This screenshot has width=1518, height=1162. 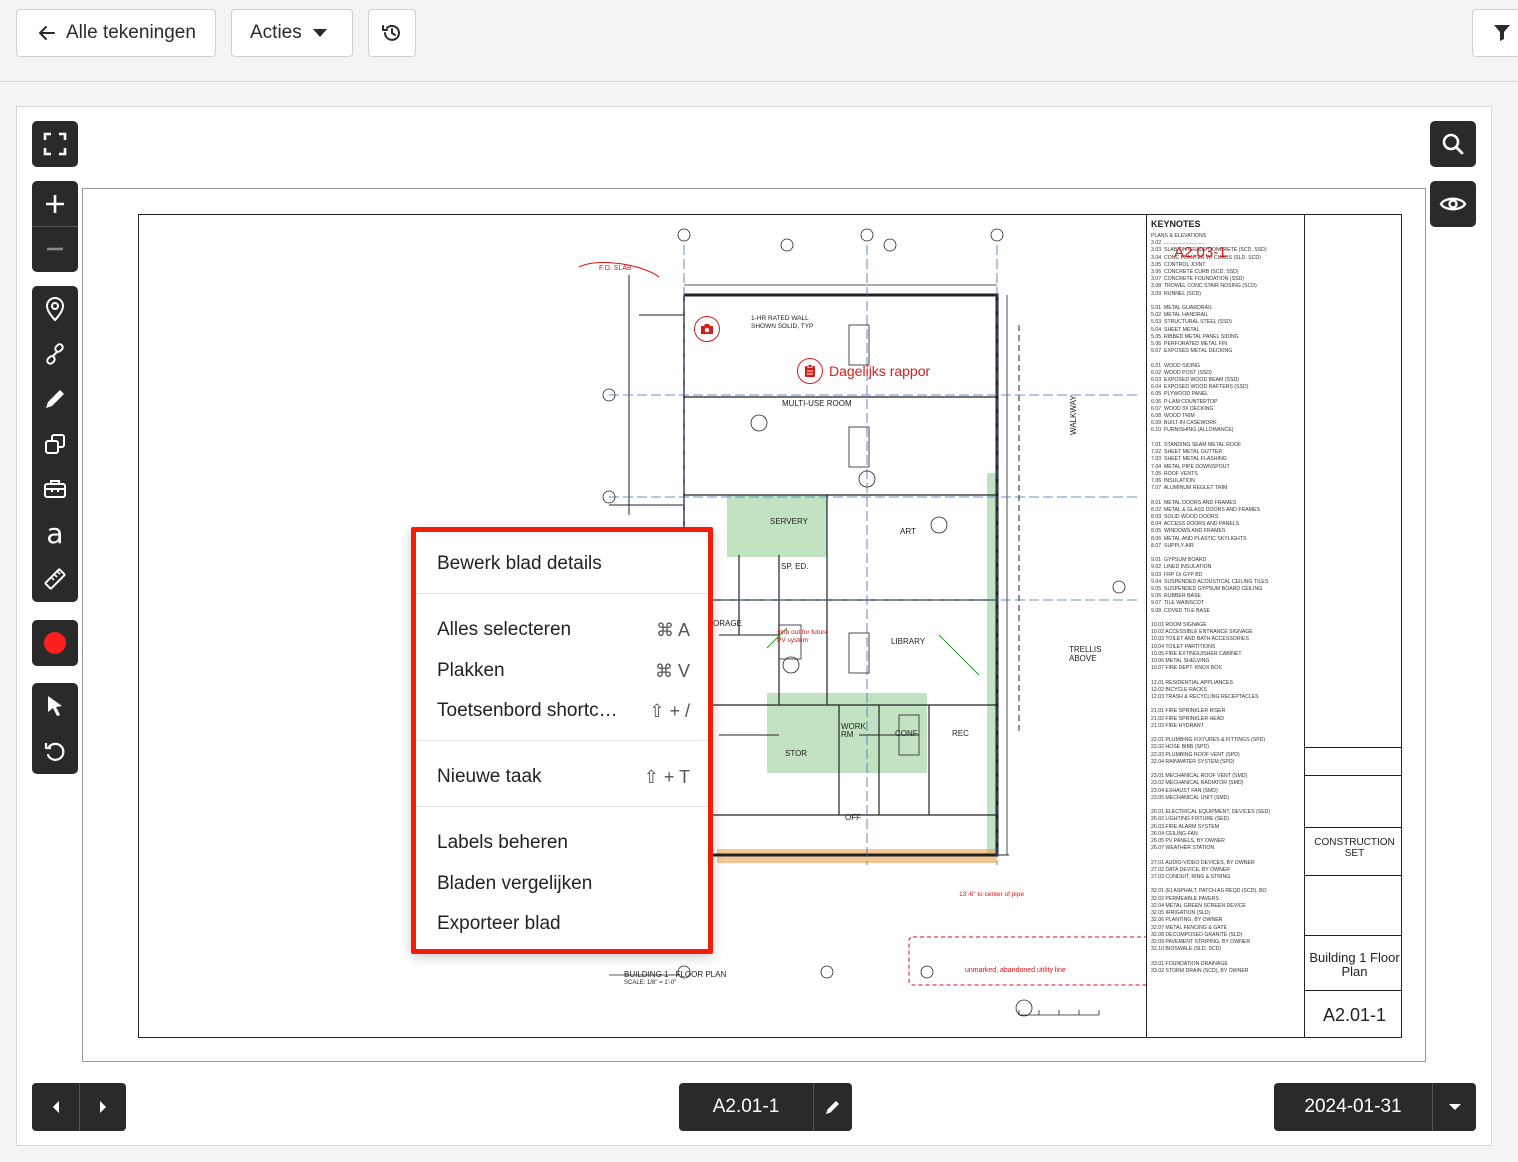 What do you see at coordinates (1454, 1107) in the screenshot?
I see `revision-dropdown-button` at bounding box center [1454, 1107].